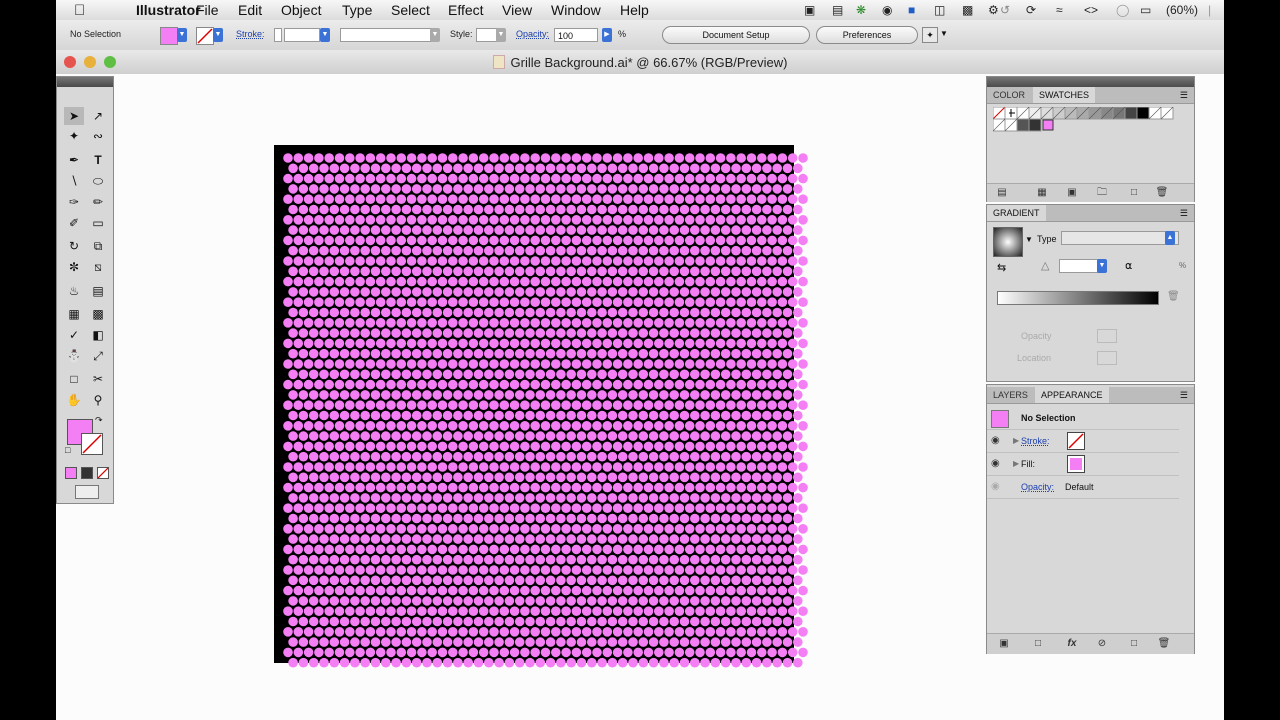  What do you see at coordinates (74, 160) in the screenshot?
I see `pen-tool-icon: ✒` at bounding box center [74, 160].